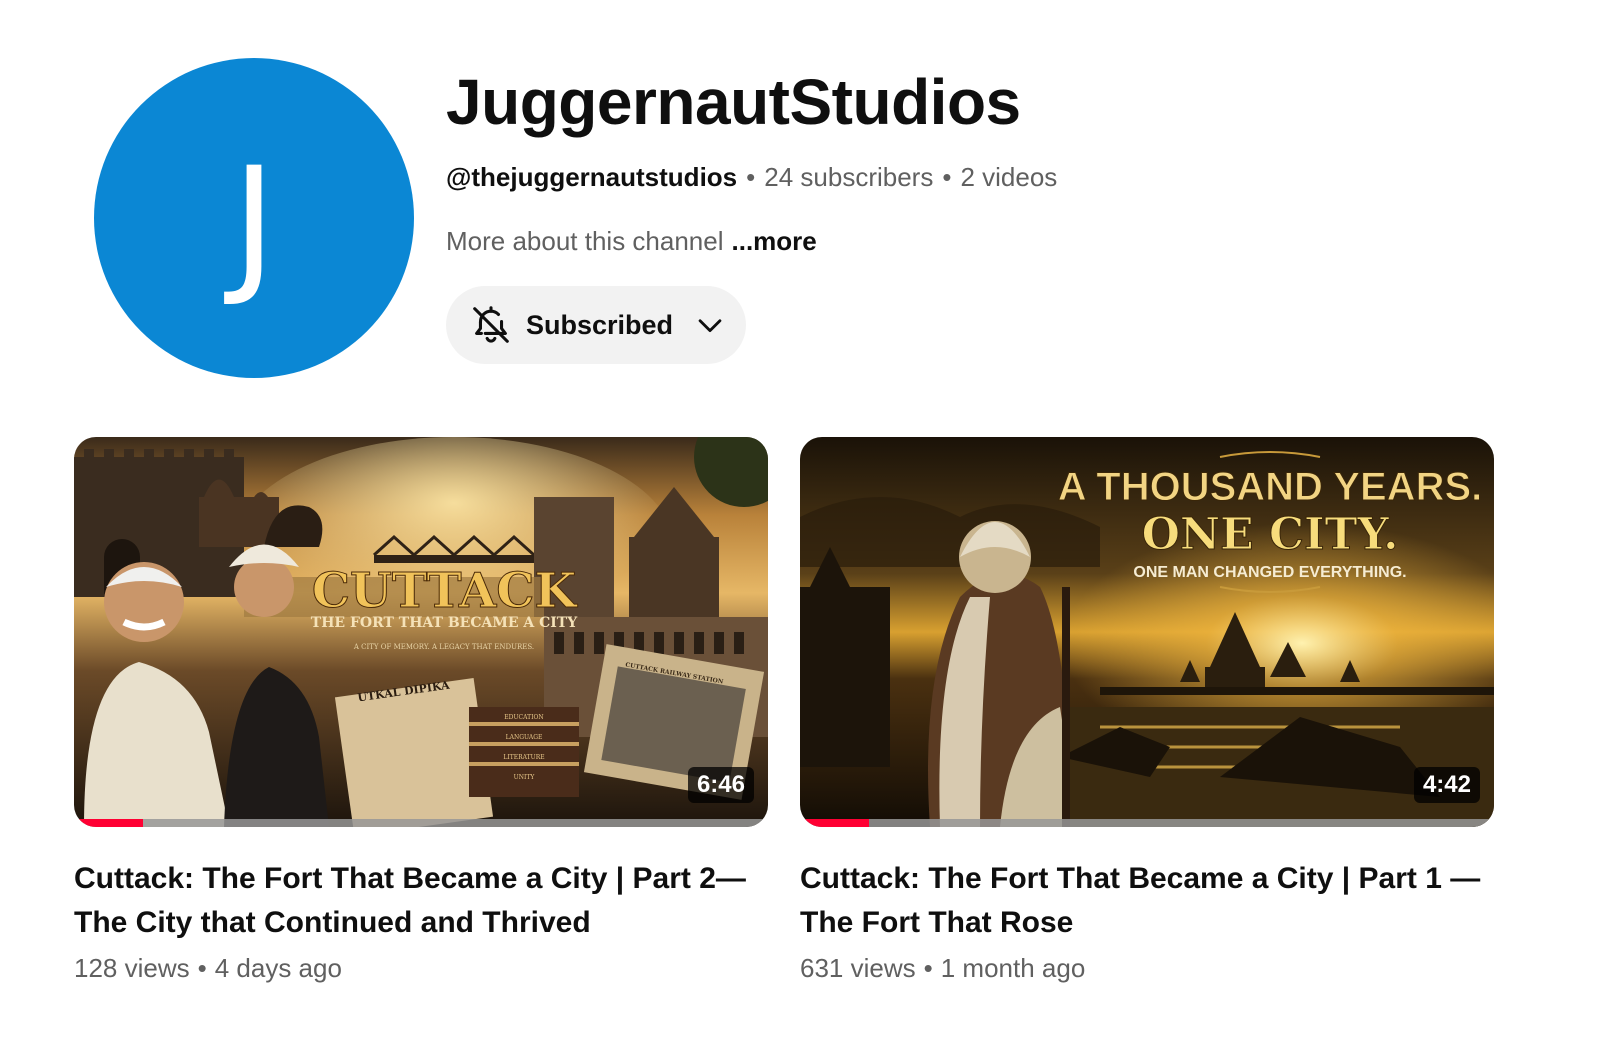  I want to click on thumb-book-label: LANGUAGE, so click(524, 737).